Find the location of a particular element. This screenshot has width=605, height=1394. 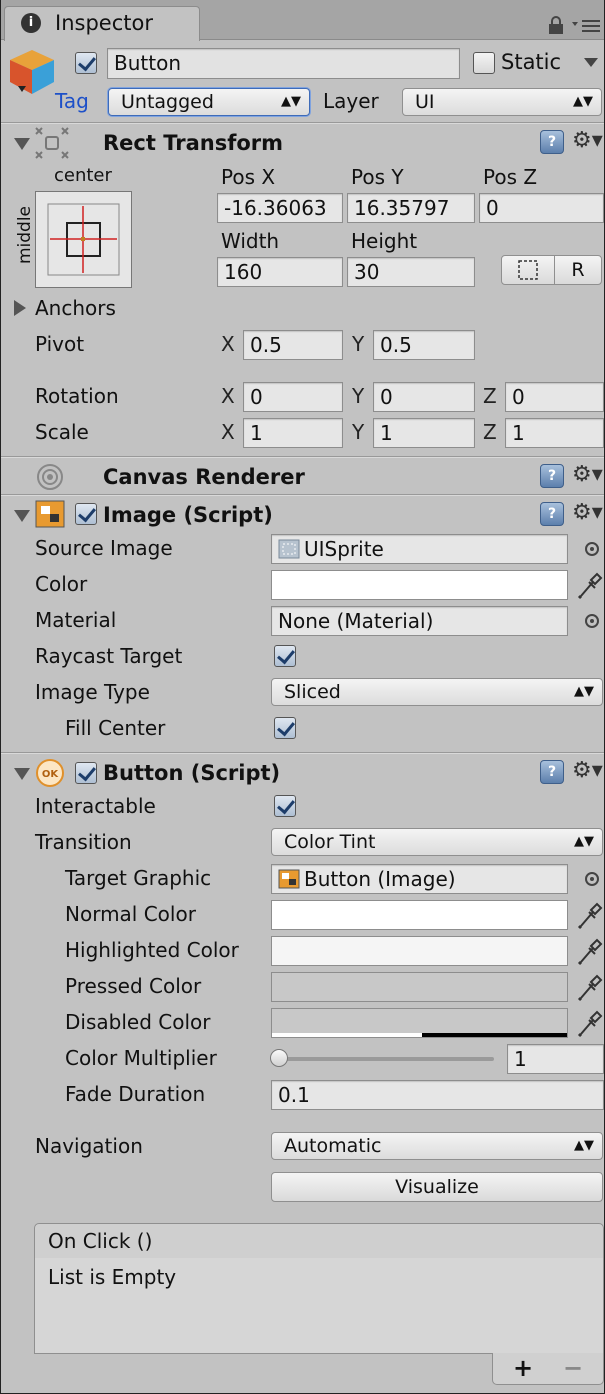

anchors-foldout-icon is located at coordinates (20, 308).